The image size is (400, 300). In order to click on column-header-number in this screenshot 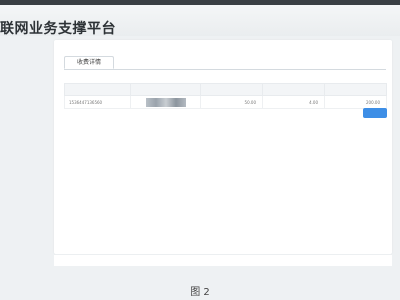, I will do `click(97, 89)`.